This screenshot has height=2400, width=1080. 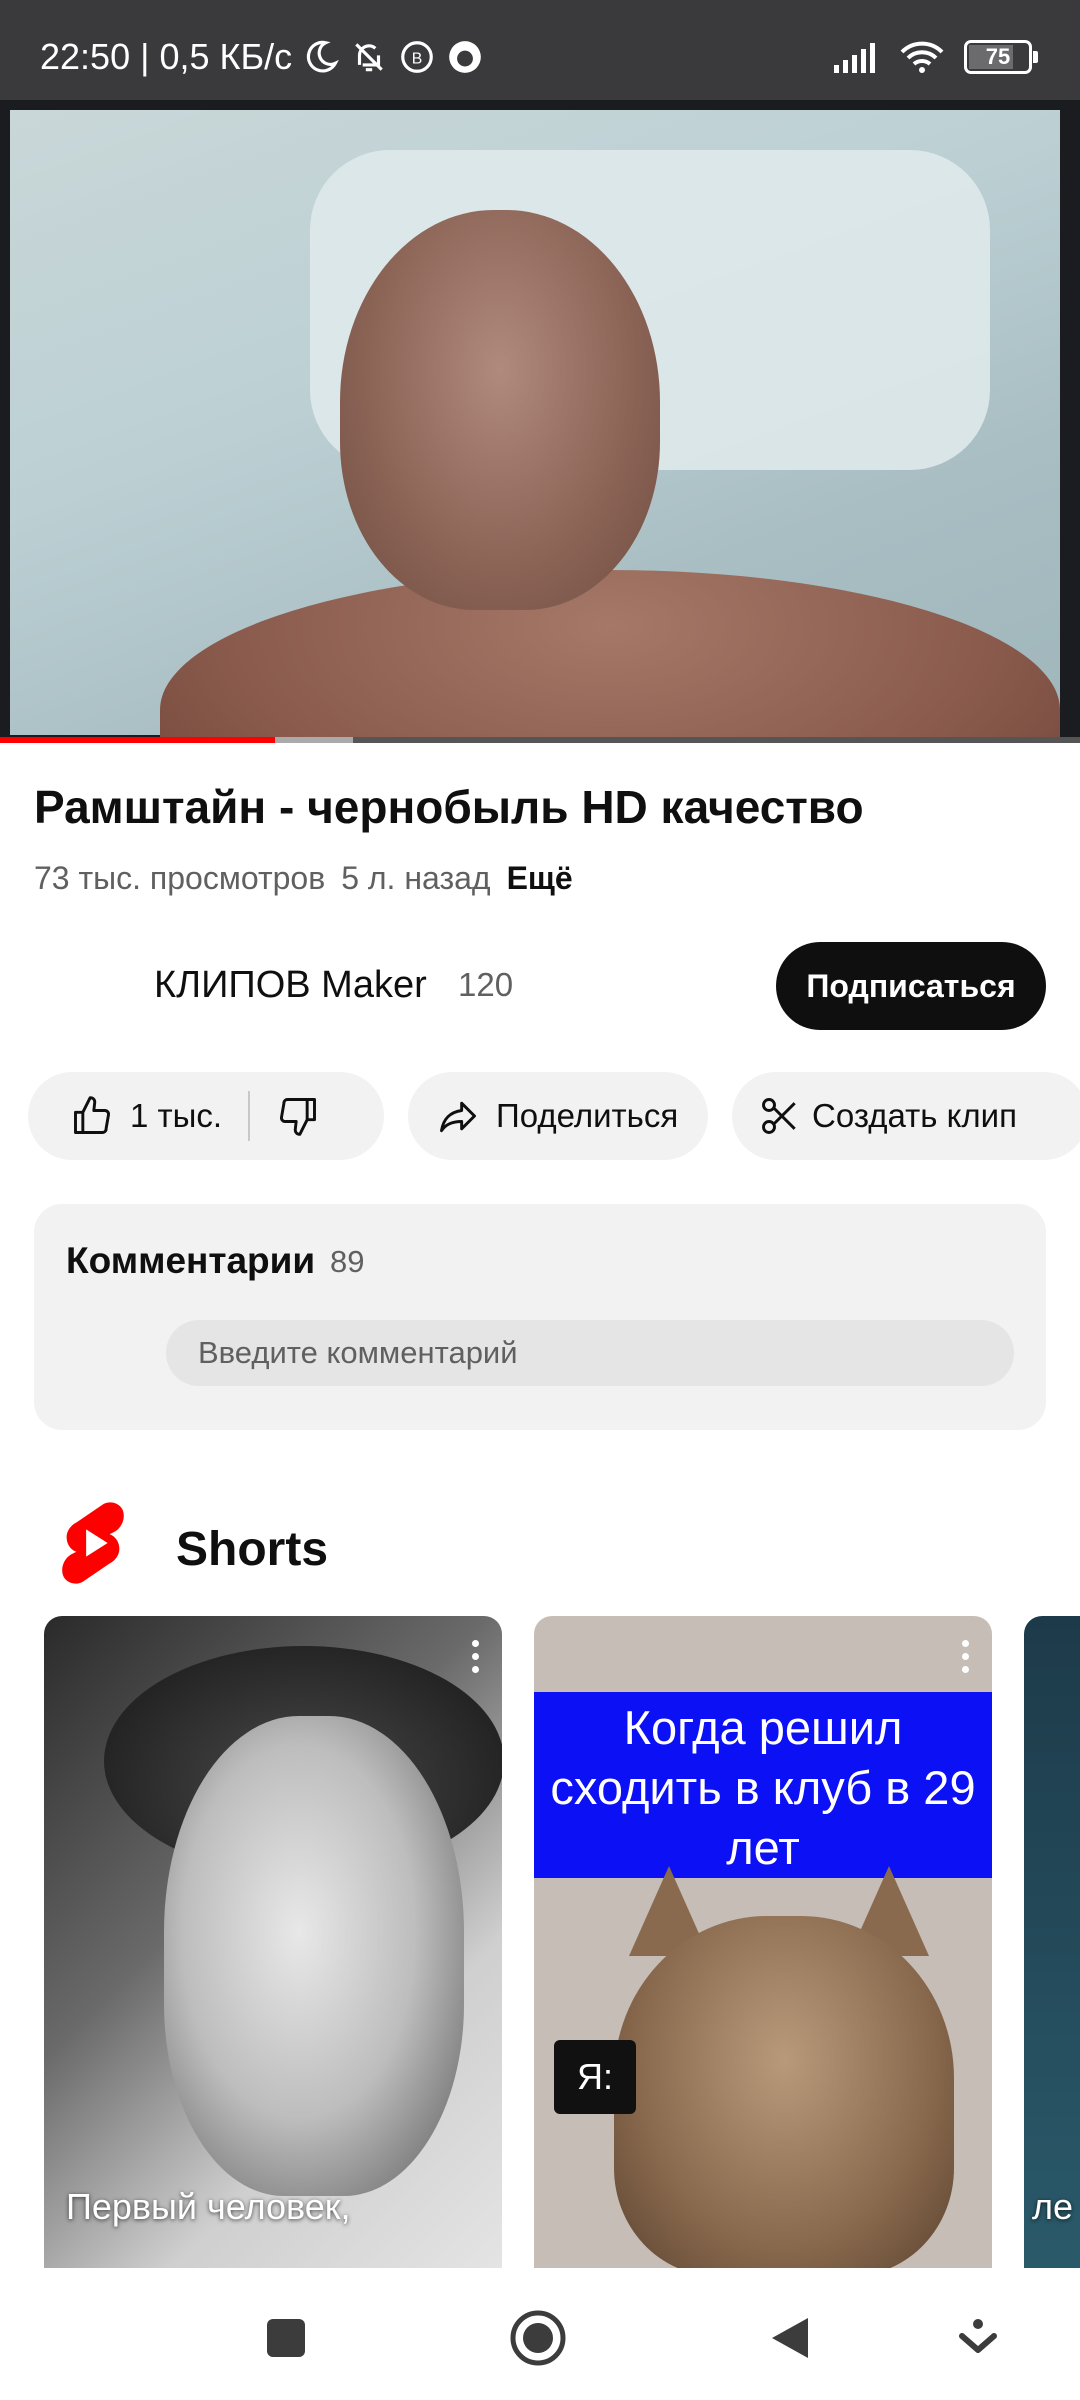 What do you see at coordinates (180, 878) in the screenshot?
I see `view-count: 73 тыс. просмотров` at bounding box center [180, 878].